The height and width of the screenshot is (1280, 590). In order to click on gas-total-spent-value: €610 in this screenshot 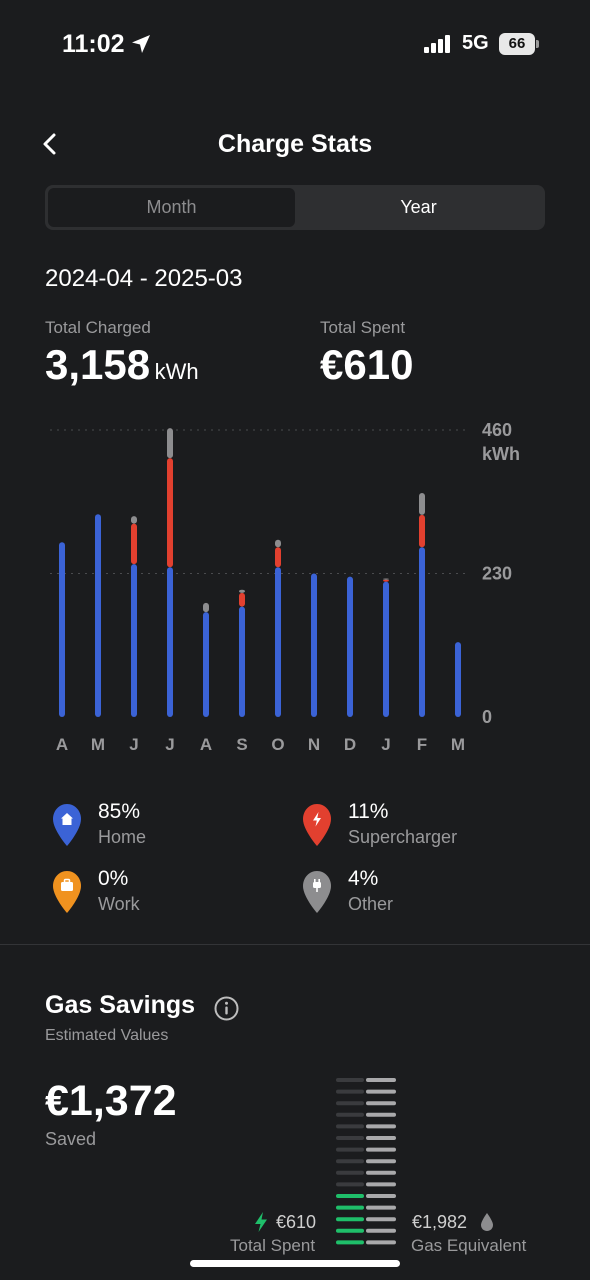, I will do `click(296, 1222)`.